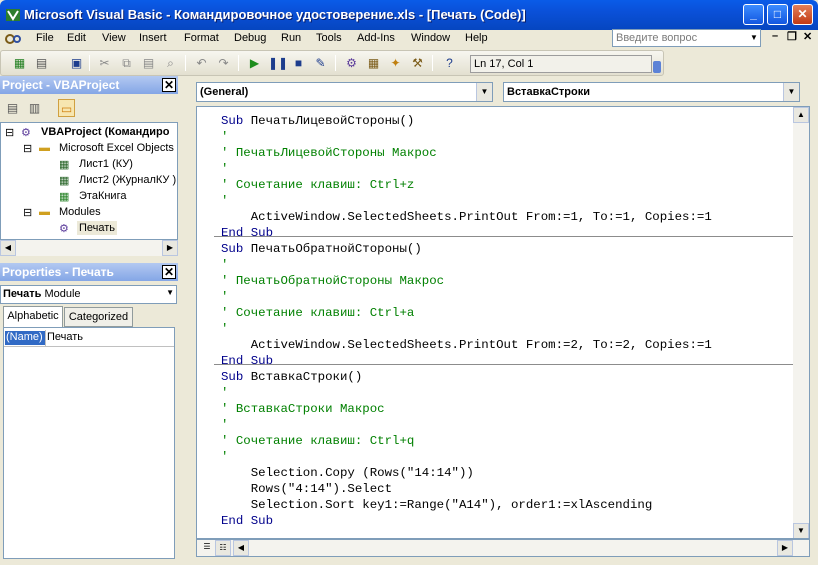  What do you see at coordinates (449, 63) in the screenshot?
I see `help-icon: ?` at bounding box center [449, 63].